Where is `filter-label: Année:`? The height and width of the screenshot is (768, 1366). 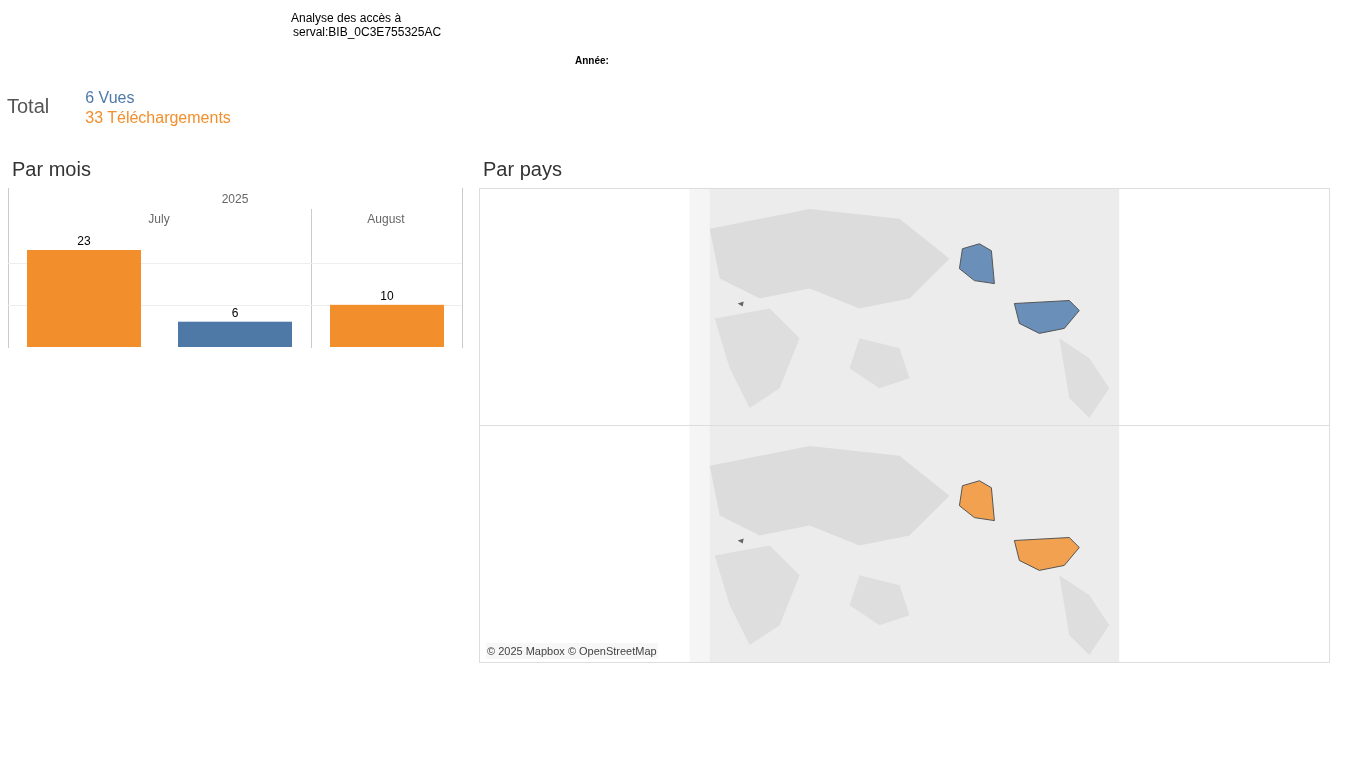
filter-label: Année: is located at coordinates (592, 60).